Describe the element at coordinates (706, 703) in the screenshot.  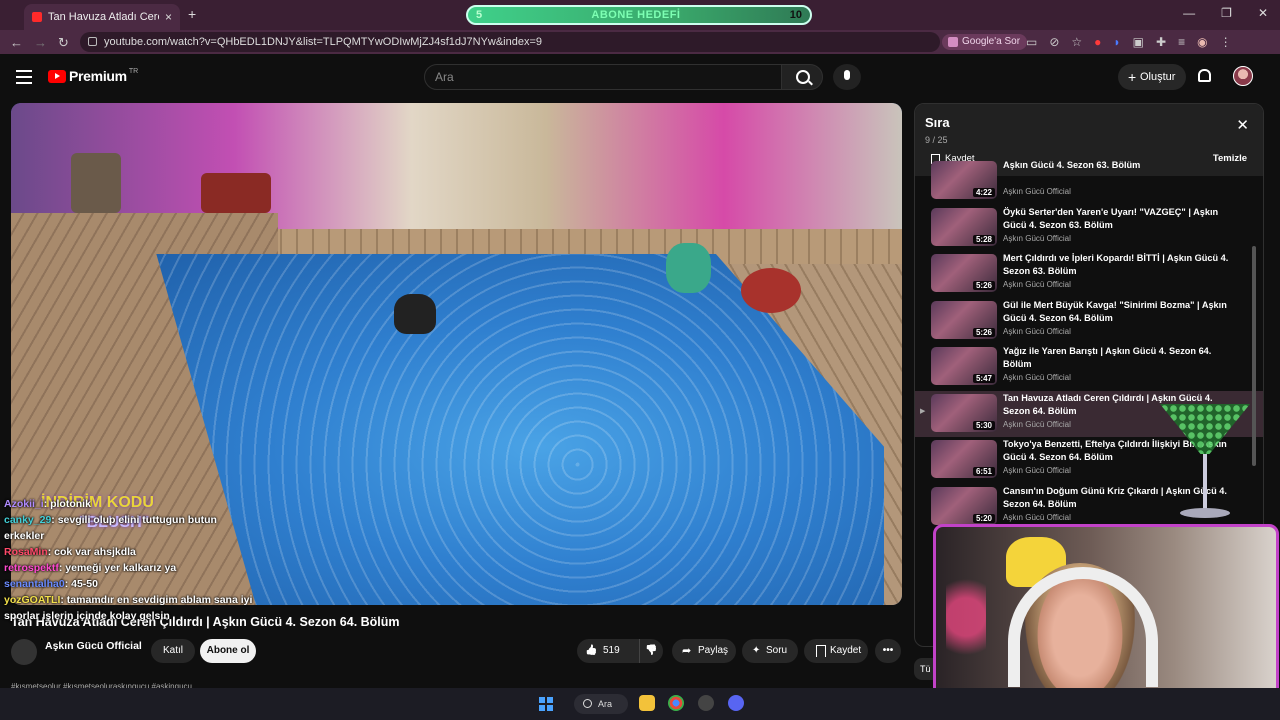
I see `app-icon` at that location.